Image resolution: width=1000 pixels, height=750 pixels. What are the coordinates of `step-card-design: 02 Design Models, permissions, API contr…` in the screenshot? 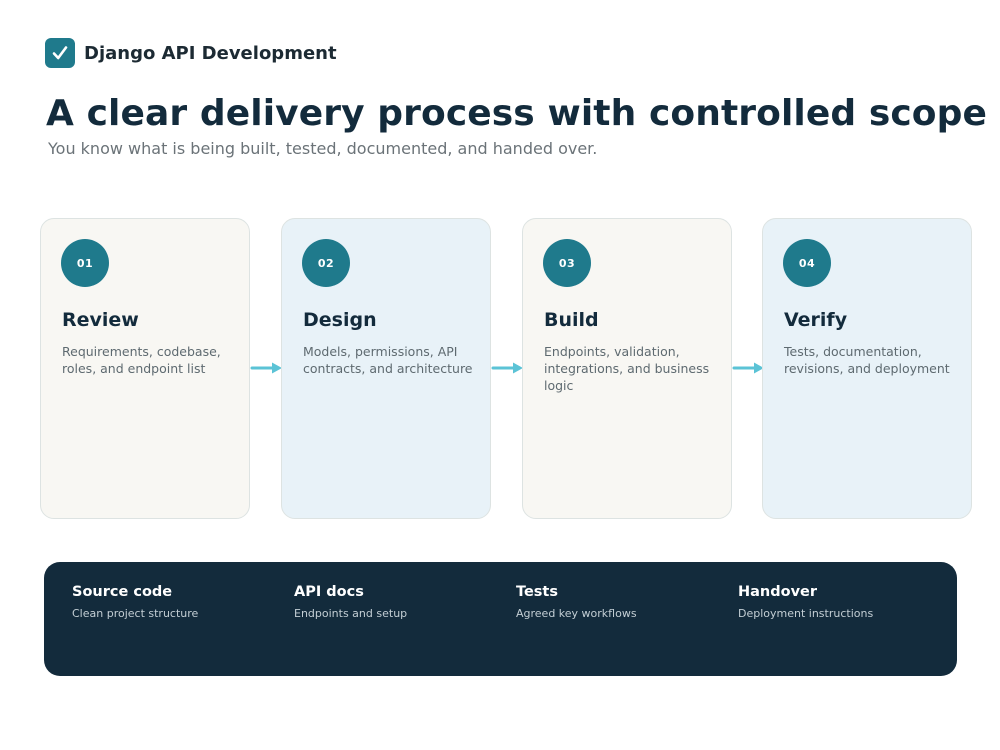 It's located at (386, 368).